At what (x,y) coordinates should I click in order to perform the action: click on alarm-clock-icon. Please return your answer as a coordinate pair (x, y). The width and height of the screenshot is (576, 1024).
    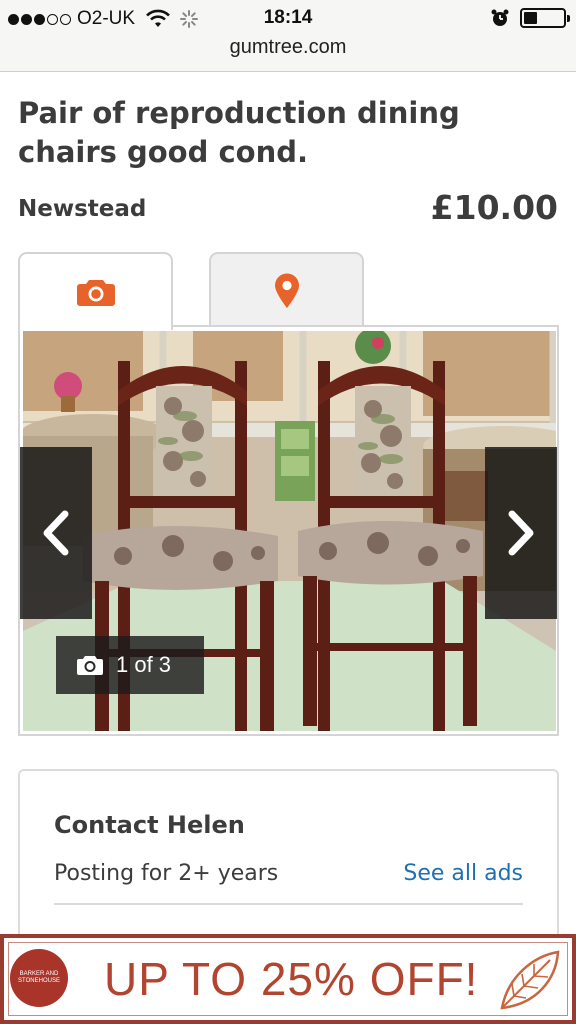
    Looking at the image, I should click on (500, 17).